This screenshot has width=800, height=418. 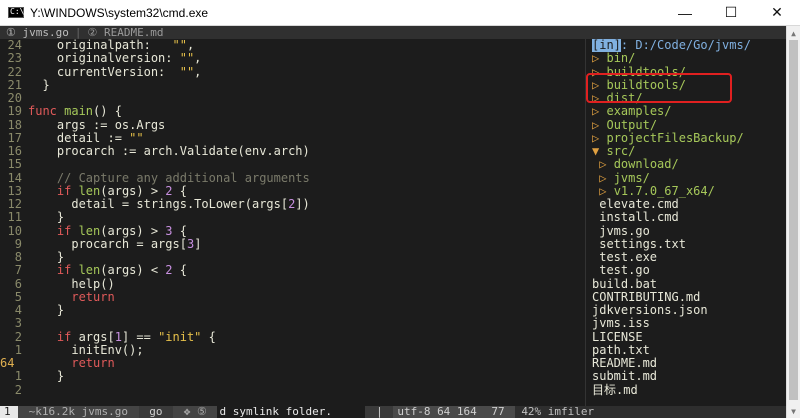 I want to click on code-token: "init", so click(x=180, y=336).